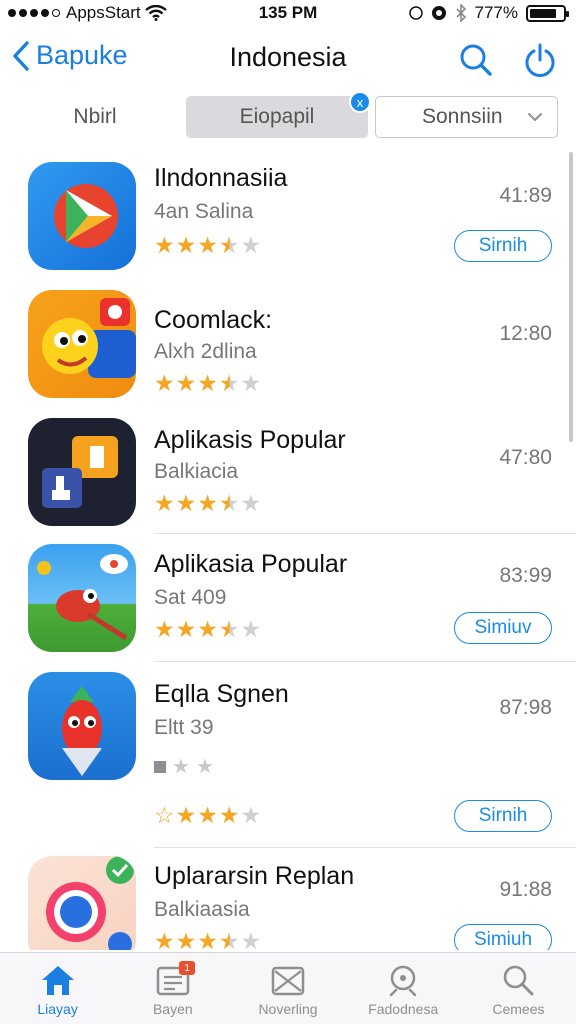 The image size is (576, 1024). What do you see at coordinates (172, 988) in the screenshot?
I see `tab-updates: 1 Bayen` at bounding box center [172, 988].